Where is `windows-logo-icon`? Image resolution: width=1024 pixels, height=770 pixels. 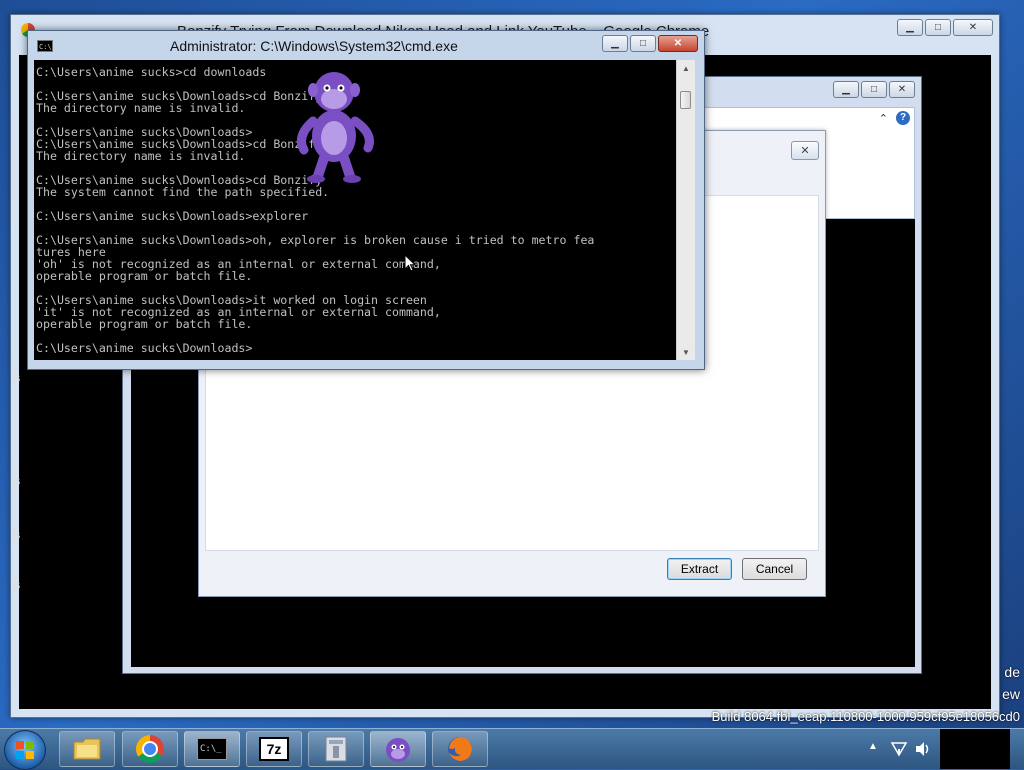 windows-logo-icon is located at coordinates (25, 750).